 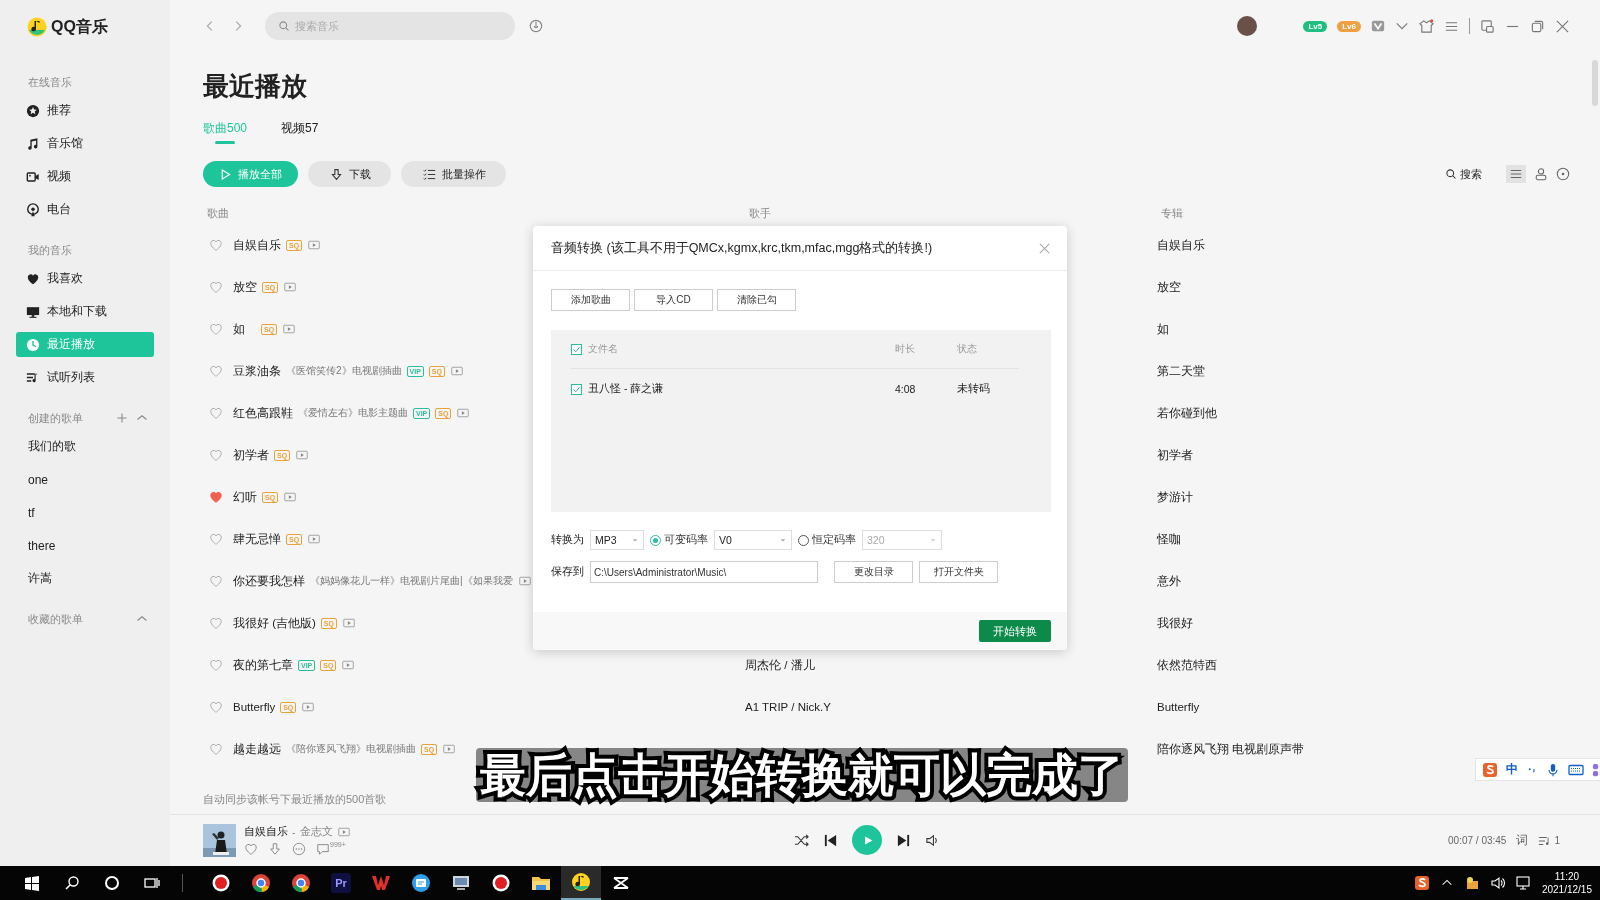 I want to click on track-title: 自娱自乐, so click(x=266, y=832).